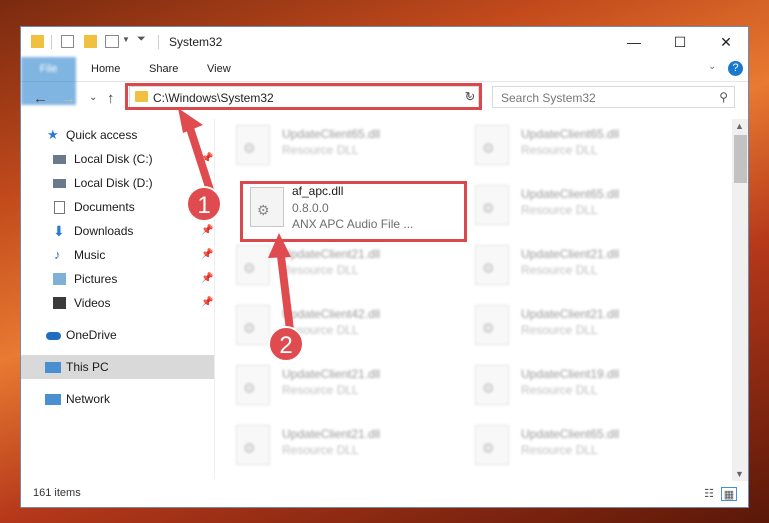  I want to click on step-badge-1: 1, so click(204, 204).